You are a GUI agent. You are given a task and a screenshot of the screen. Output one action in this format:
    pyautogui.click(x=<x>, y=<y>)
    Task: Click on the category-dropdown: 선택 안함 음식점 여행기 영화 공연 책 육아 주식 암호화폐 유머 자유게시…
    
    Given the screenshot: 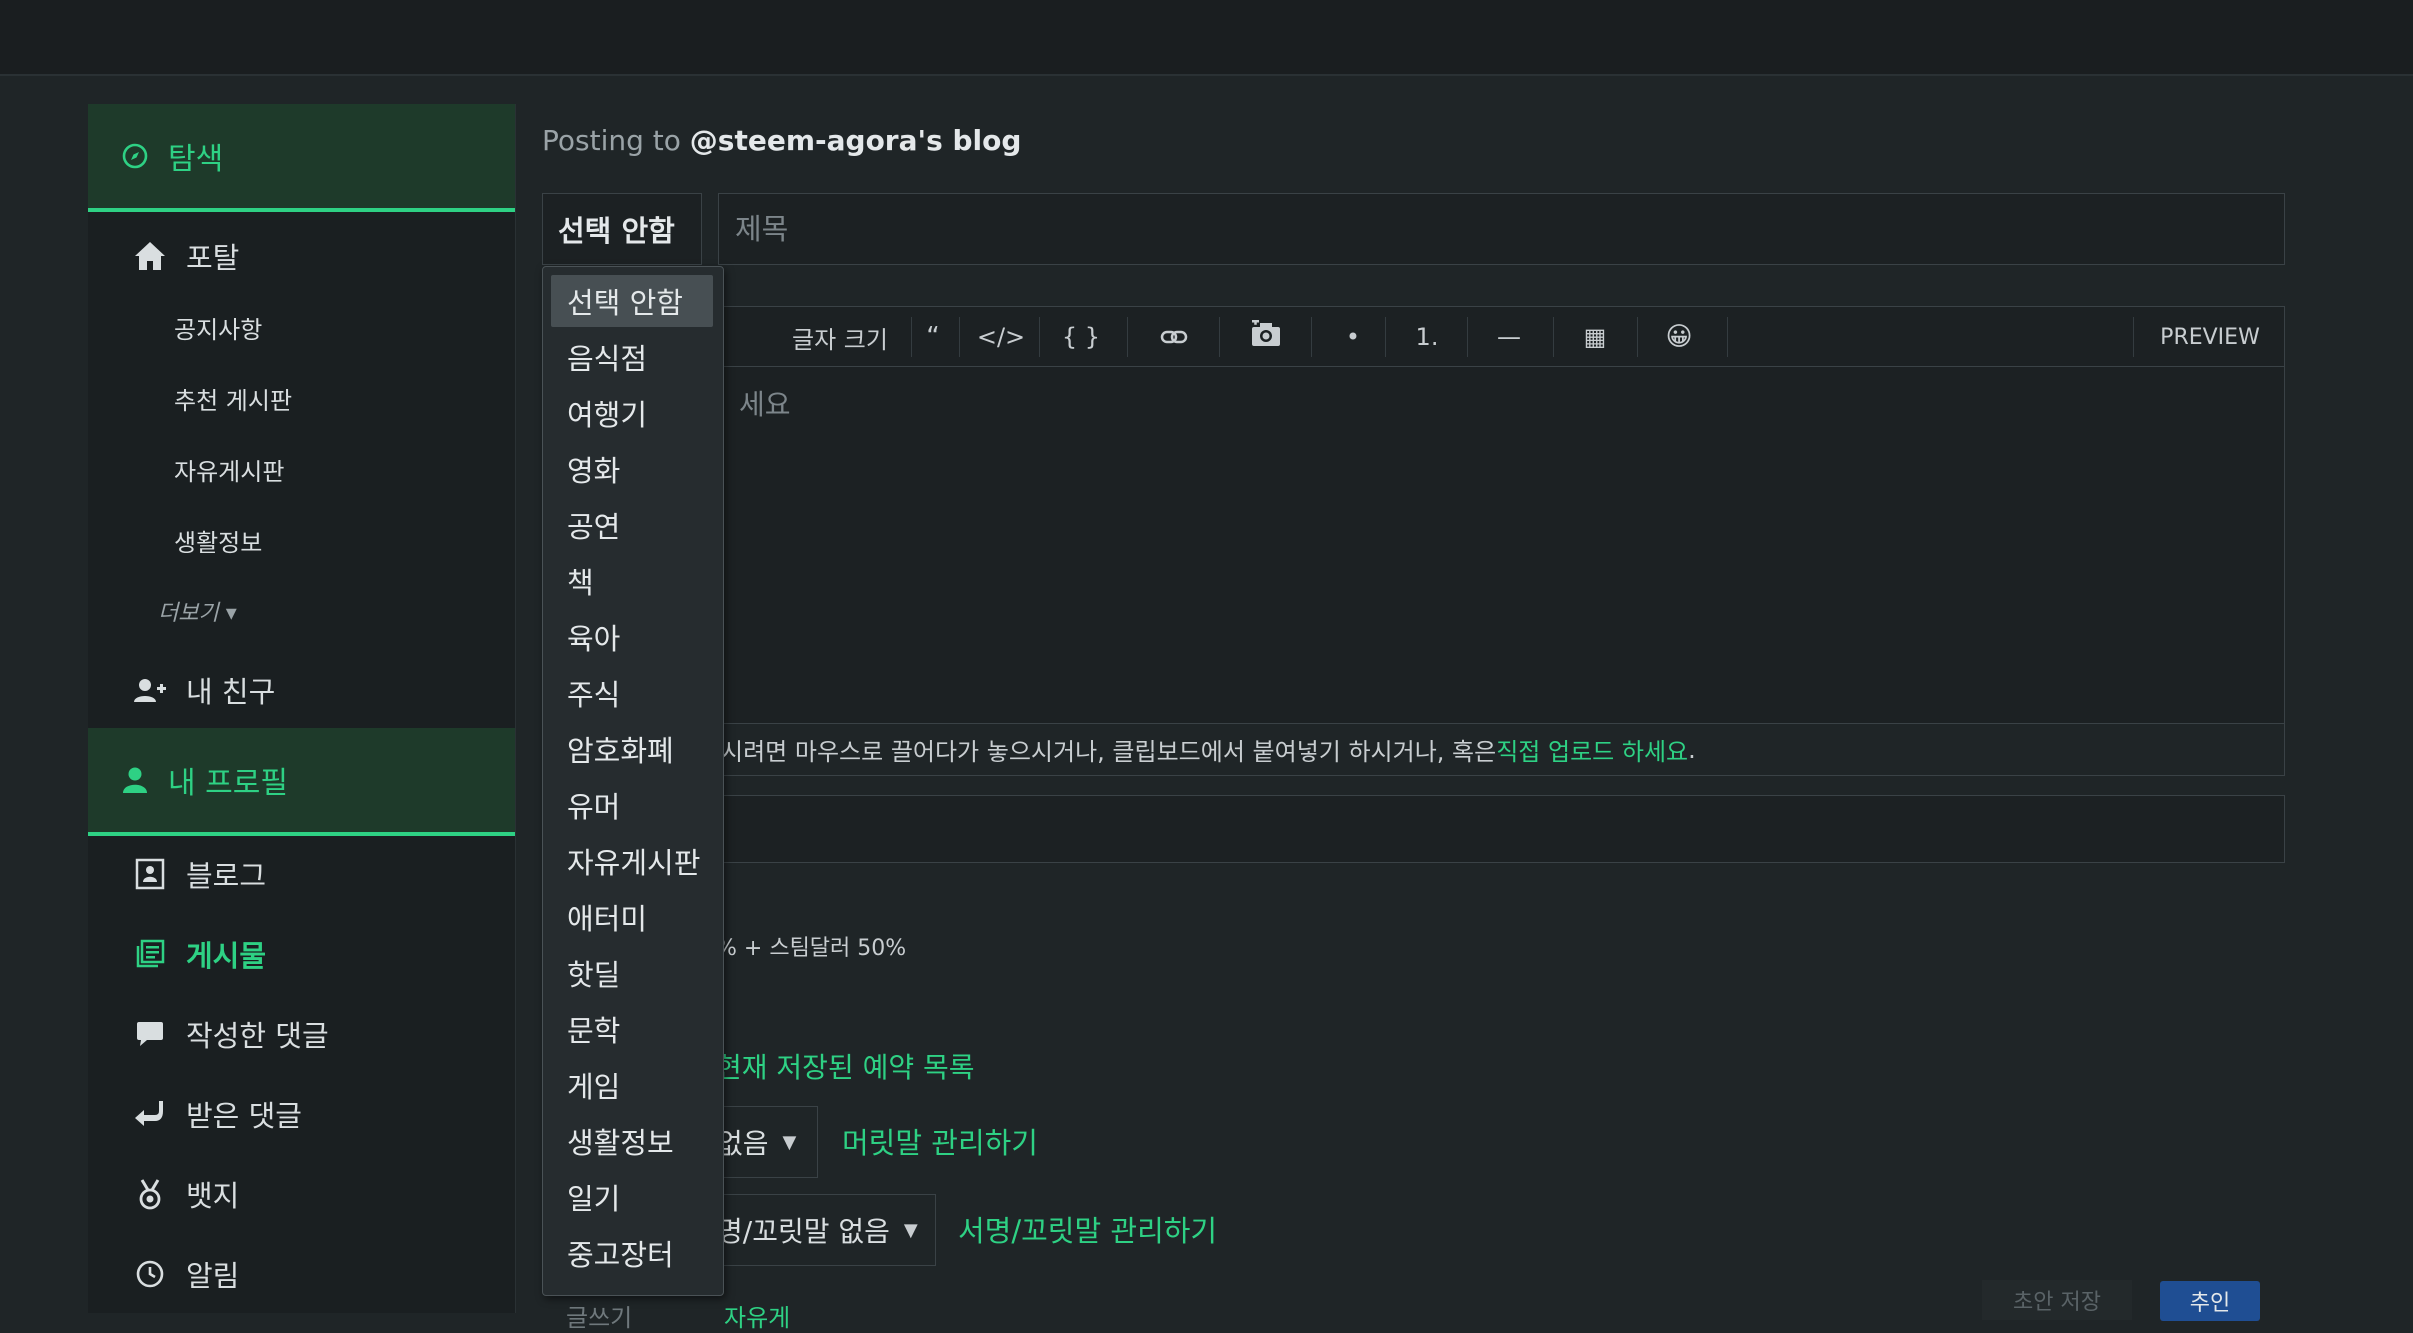 What is the action you would take?
    pyautogui.click(x=633, y=781)
    